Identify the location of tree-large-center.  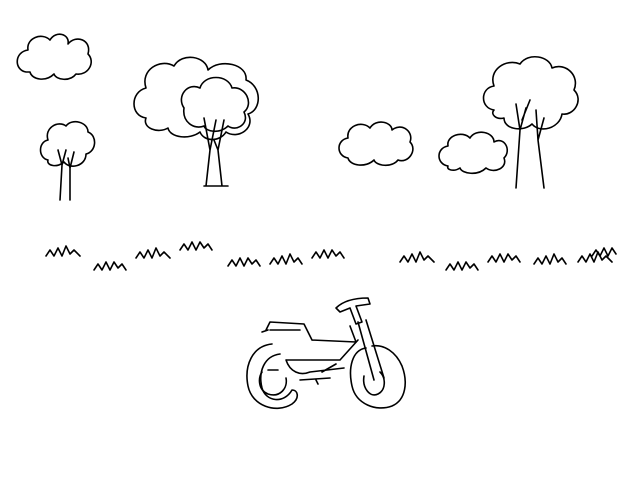
(196, 121).